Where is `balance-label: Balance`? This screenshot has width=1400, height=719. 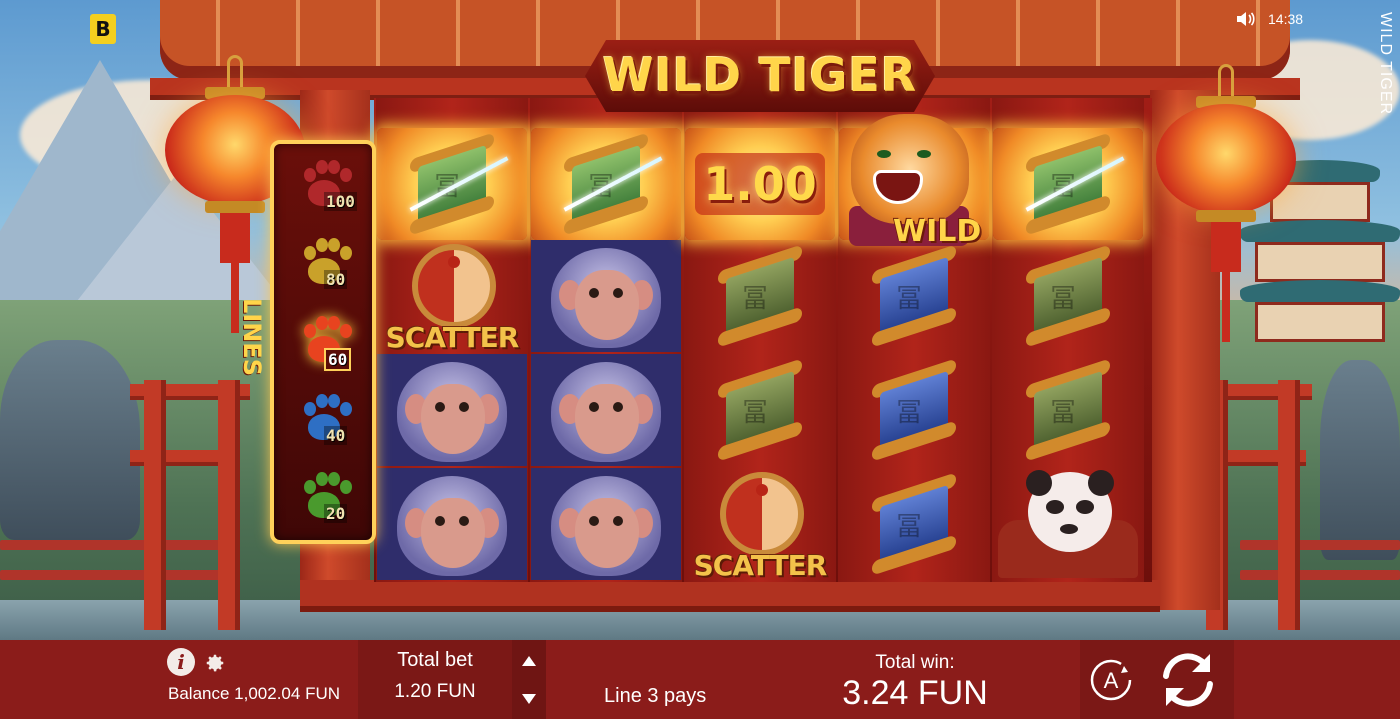 balance-label: Balance is located at coordinates (199, 693).